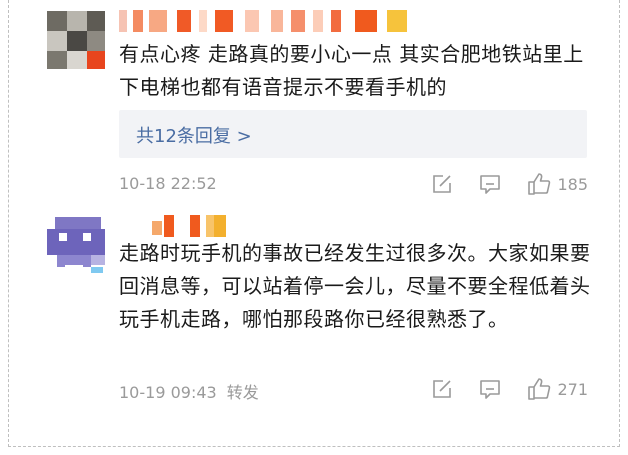 This screenshot has width=628, height=455. I want to click on like-button: 185, so click(557, 184).